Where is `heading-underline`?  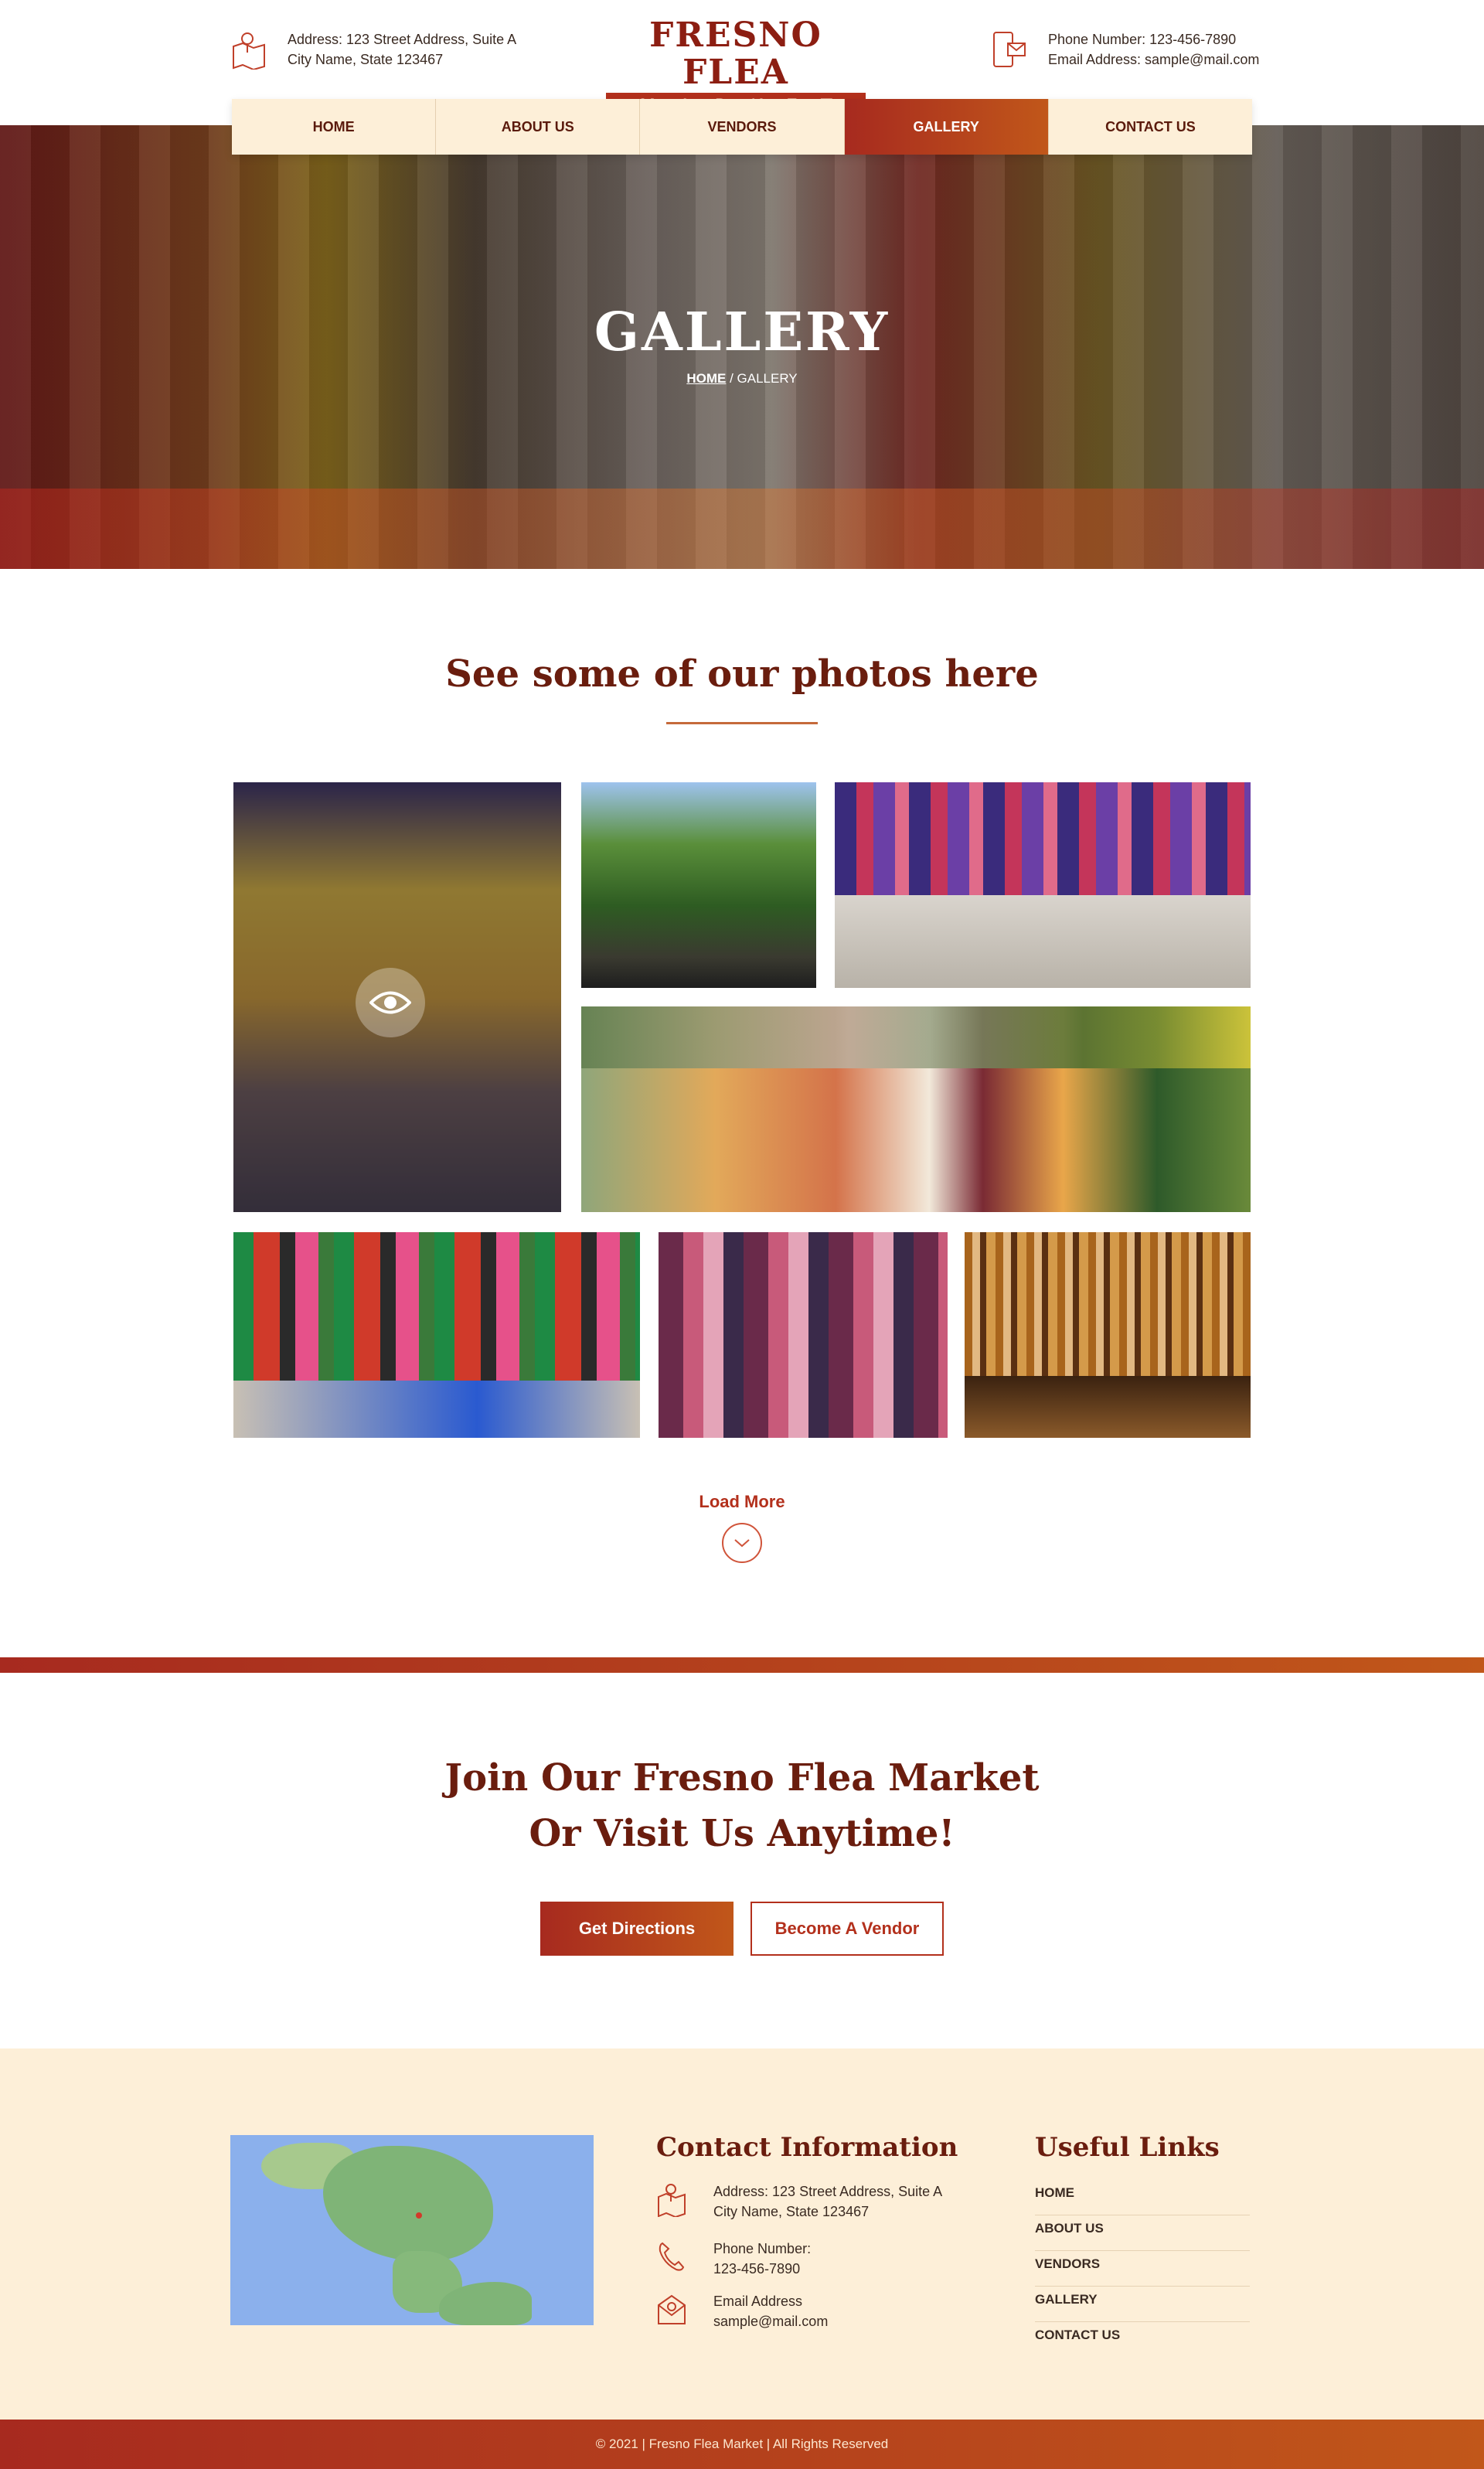
heading-underline is located at coordinates (742, 723).